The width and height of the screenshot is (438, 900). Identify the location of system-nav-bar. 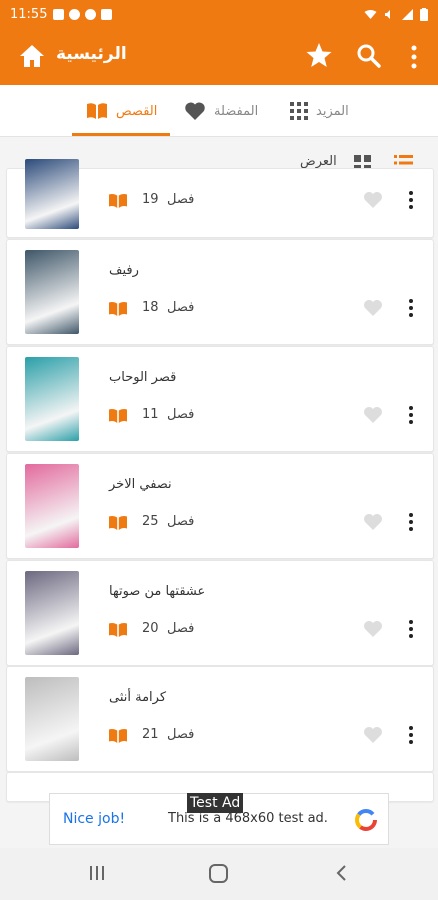
(219, 874).